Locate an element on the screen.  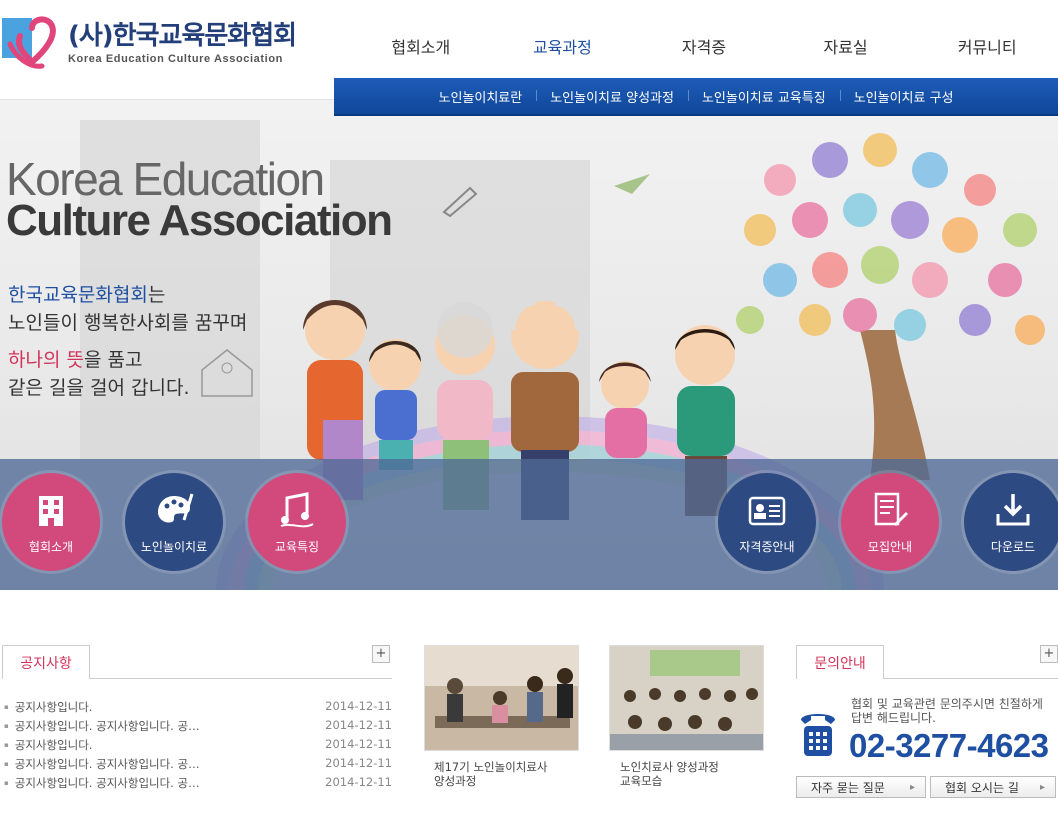
inquiry-tab: 문의안내 is located at coordinates (840, 662).